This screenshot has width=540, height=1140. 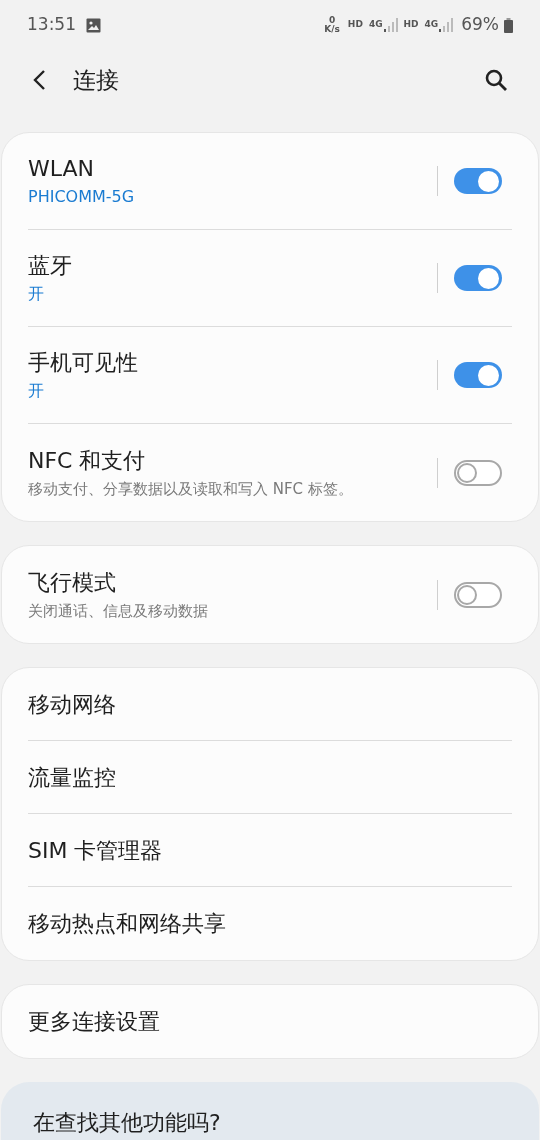 What do you see at coordinates (61, 169) in the screenshot?
I see `setting-title: WLAN` at bounding box center [61, 169].